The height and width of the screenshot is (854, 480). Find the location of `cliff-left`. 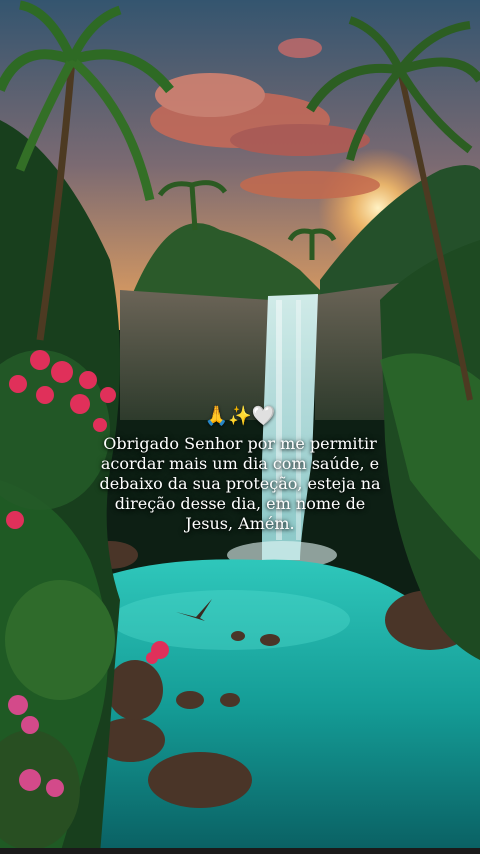

cliff-left is located at coordinates (195, 355).